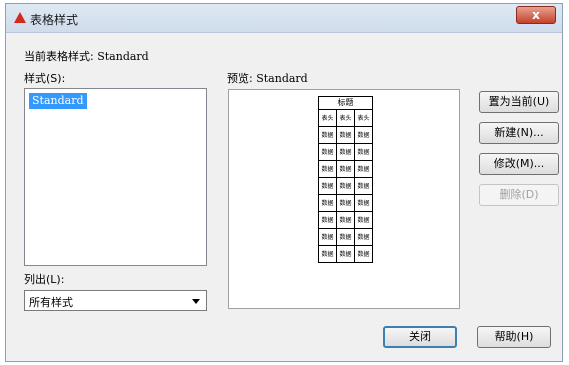 This screenshot has height=365, width=569. Describe the element at coordinates (59, 56) in the screenshot. I see `current-style-label: 当前表格样式:` at that location.